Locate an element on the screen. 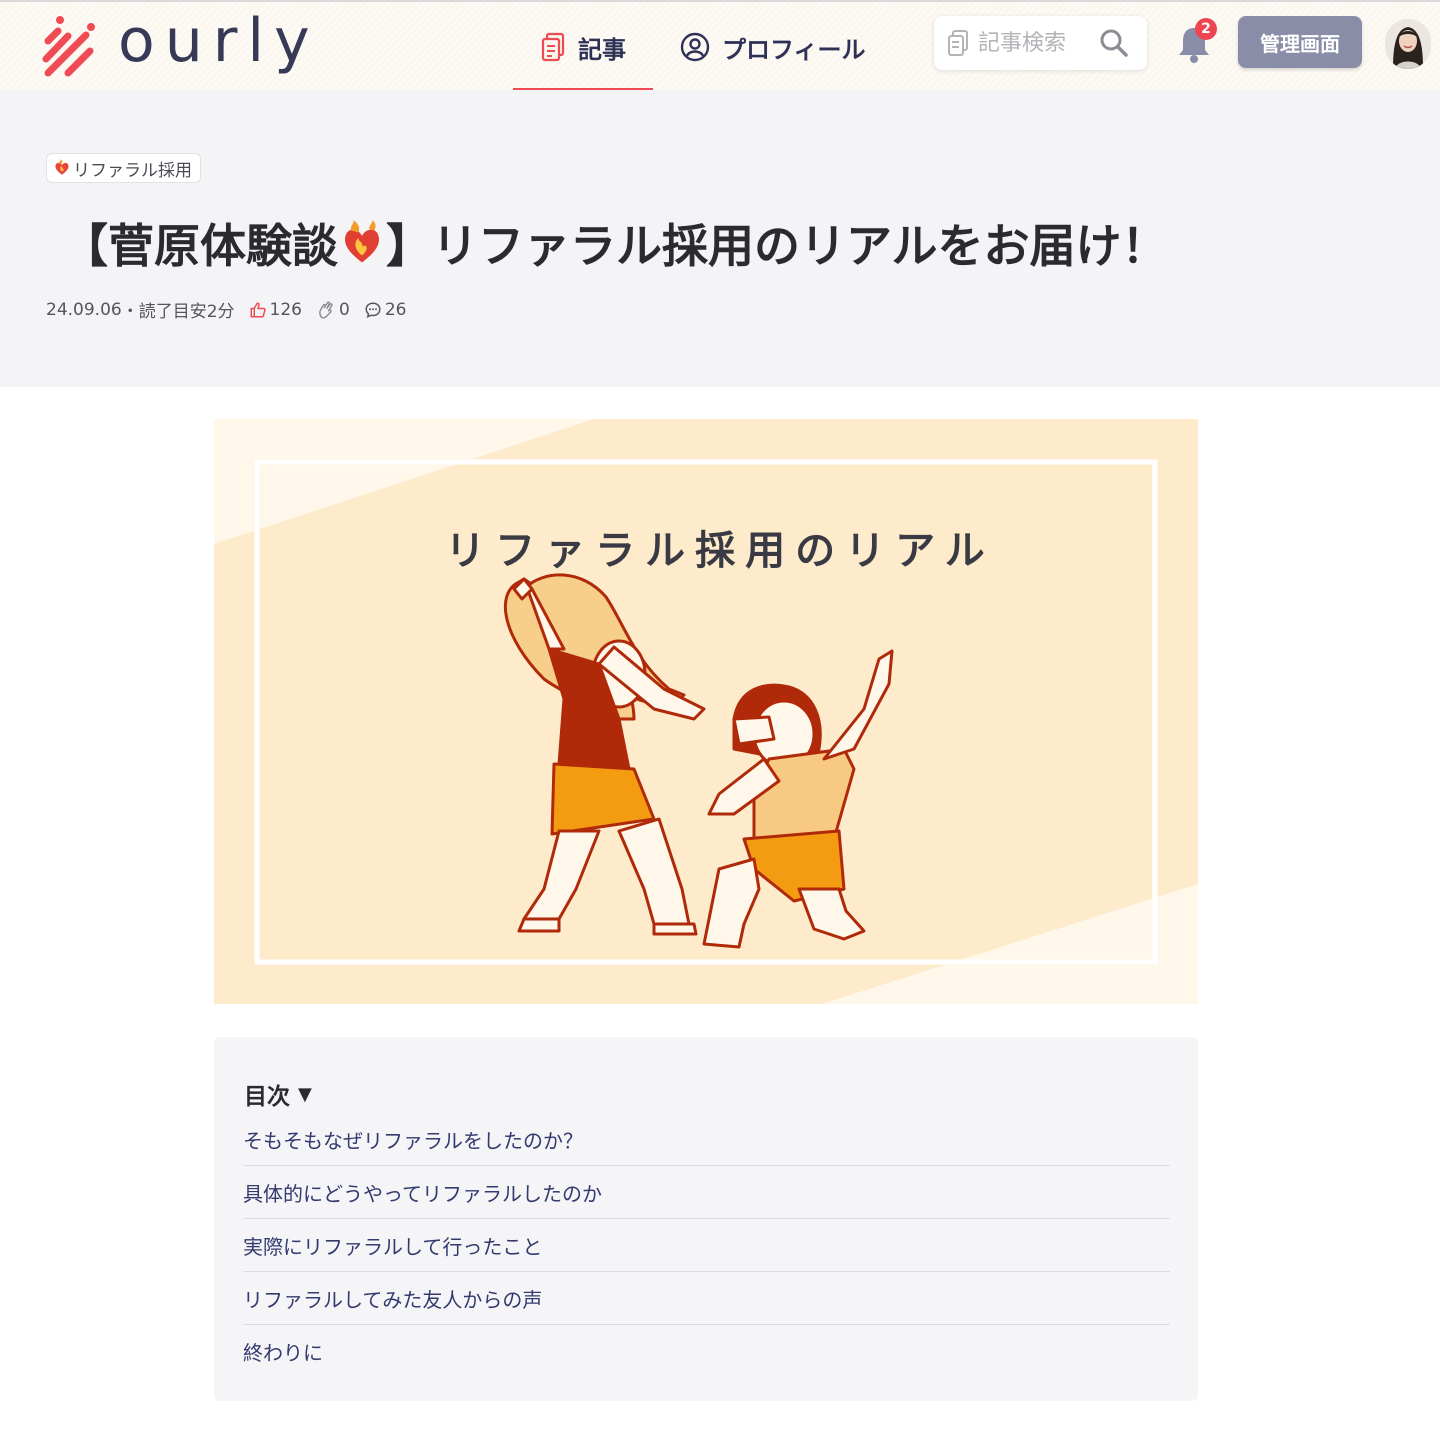 Image resolution: width=1440 pixels, height=1440 pixels. tab-profile: プロフィール is located at coordinates (773, 47).